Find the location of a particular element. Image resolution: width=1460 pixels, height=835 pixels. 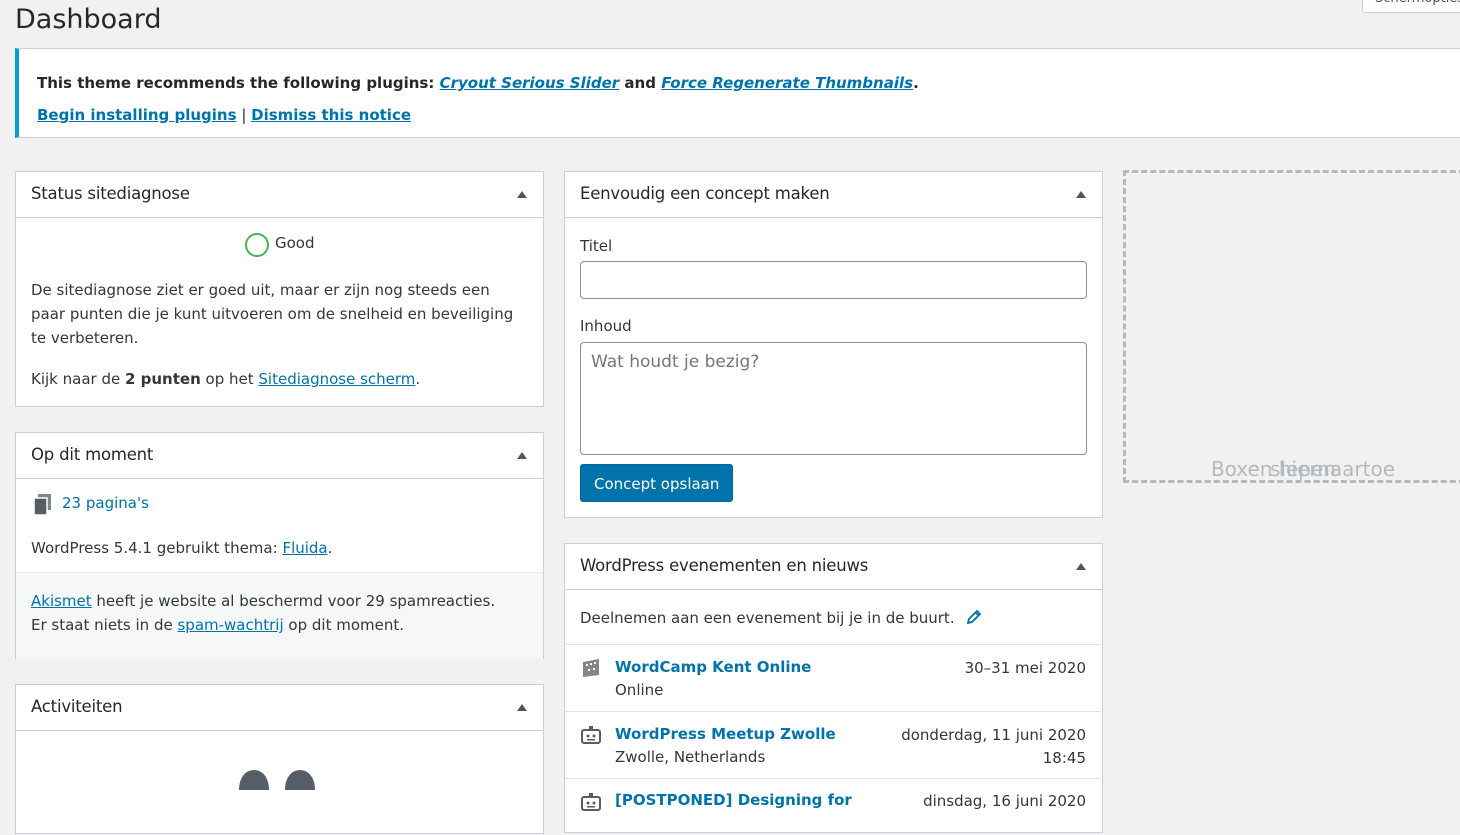

activity-header: Activiteiten is located at coordinates (279, 708).